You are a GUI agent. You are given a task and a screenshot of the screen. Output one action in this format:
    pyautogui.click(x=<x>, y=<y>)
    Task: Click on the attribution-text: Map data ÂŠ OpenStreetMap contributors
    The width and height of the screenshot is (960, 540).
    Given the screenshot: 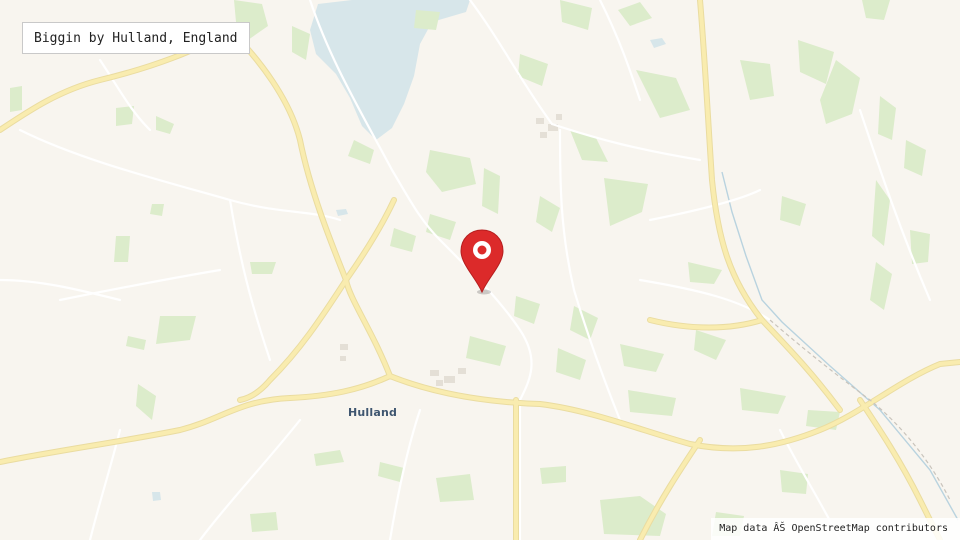 What is the action you would take?
    pyautogui.click(x=833, y=528)
    